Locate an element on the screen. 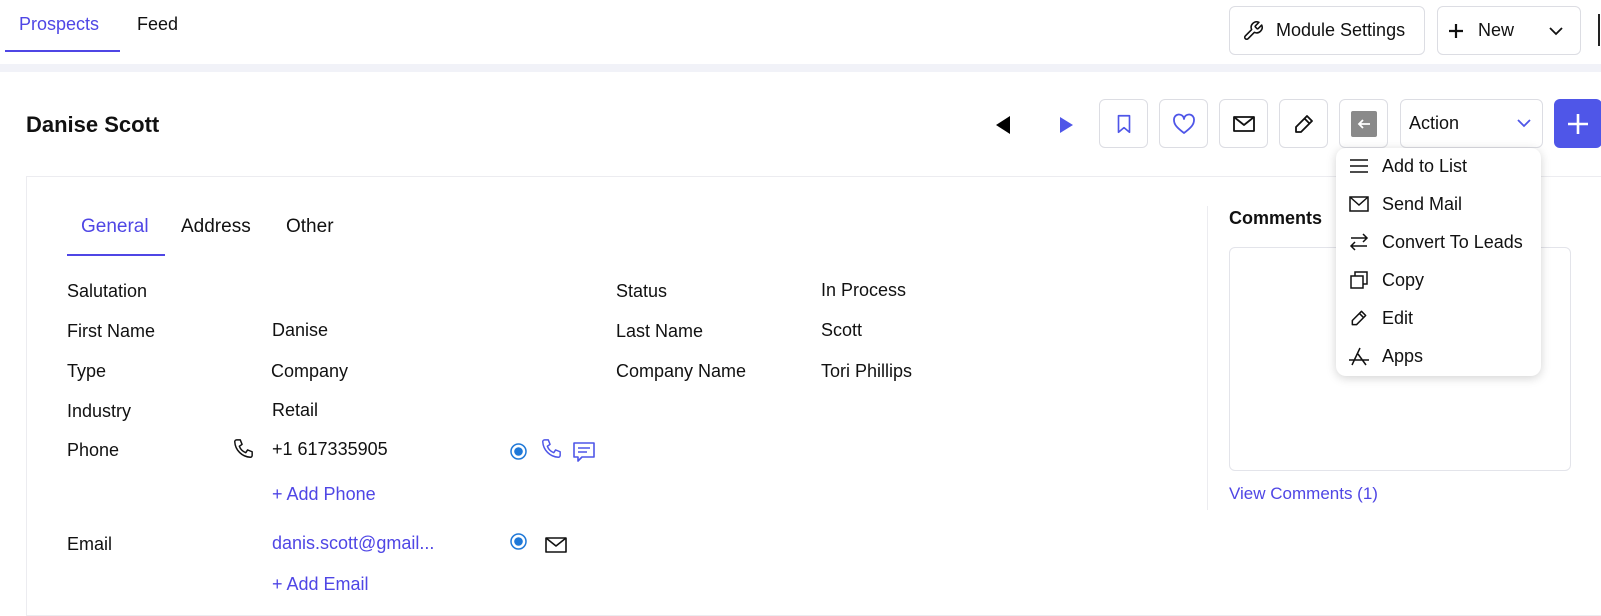  tab-prospects-label: Prospects is located at coordinates (59, 24).